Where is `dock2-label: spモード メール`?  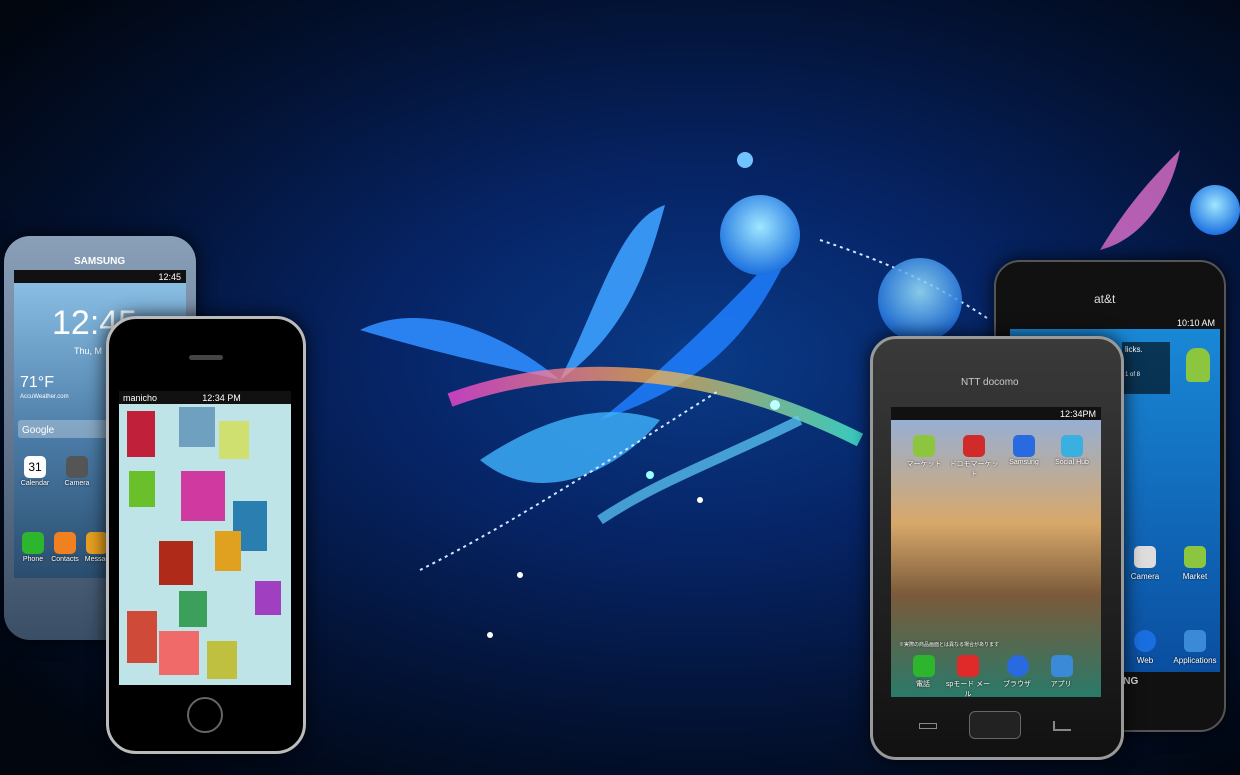 dock2-label: spモード メール is located at coordinates (968, 689).